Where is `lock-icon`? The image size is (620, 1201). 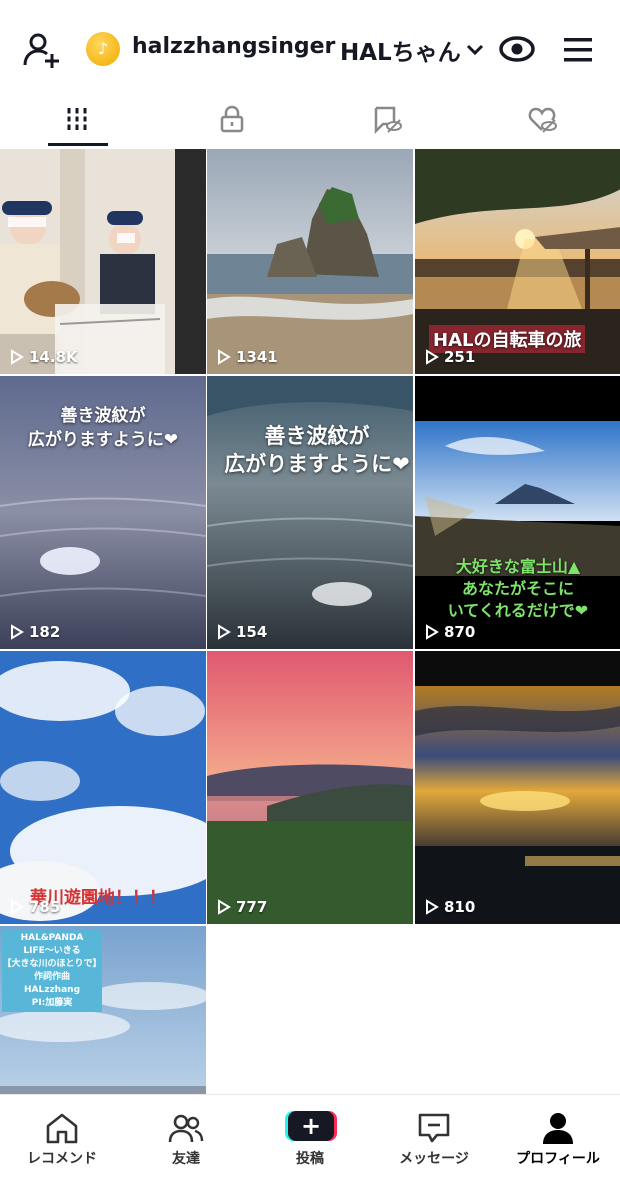
lock-icon is located at coordinates (232, 119).